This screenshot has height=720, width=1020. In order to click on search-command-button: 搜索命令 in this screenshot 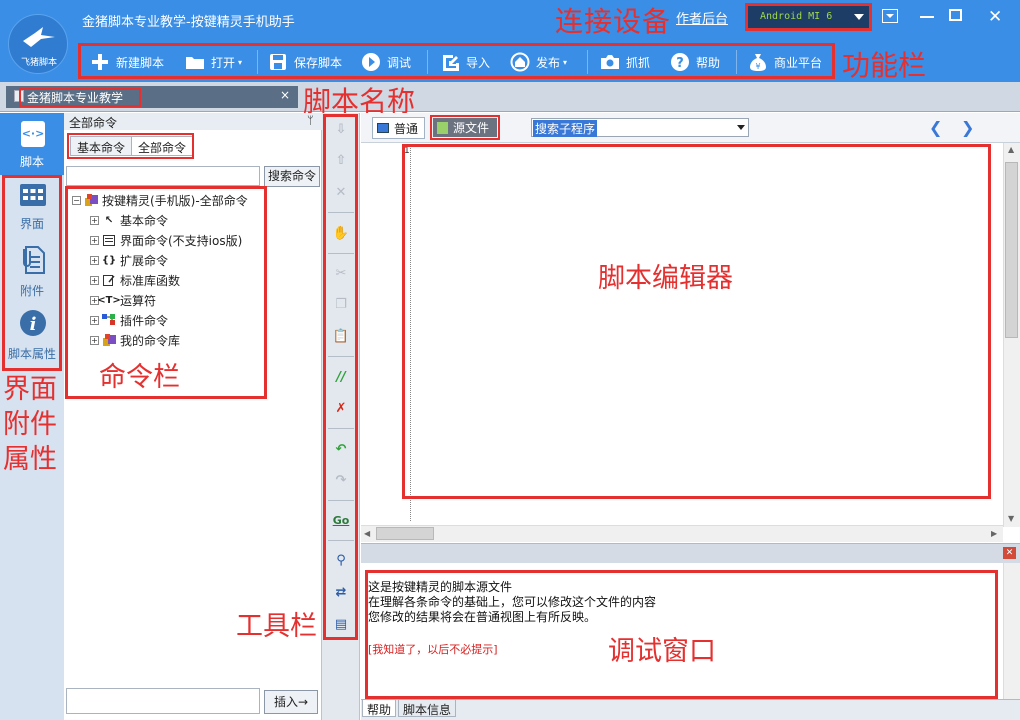, I will do `click(292, 176)`.